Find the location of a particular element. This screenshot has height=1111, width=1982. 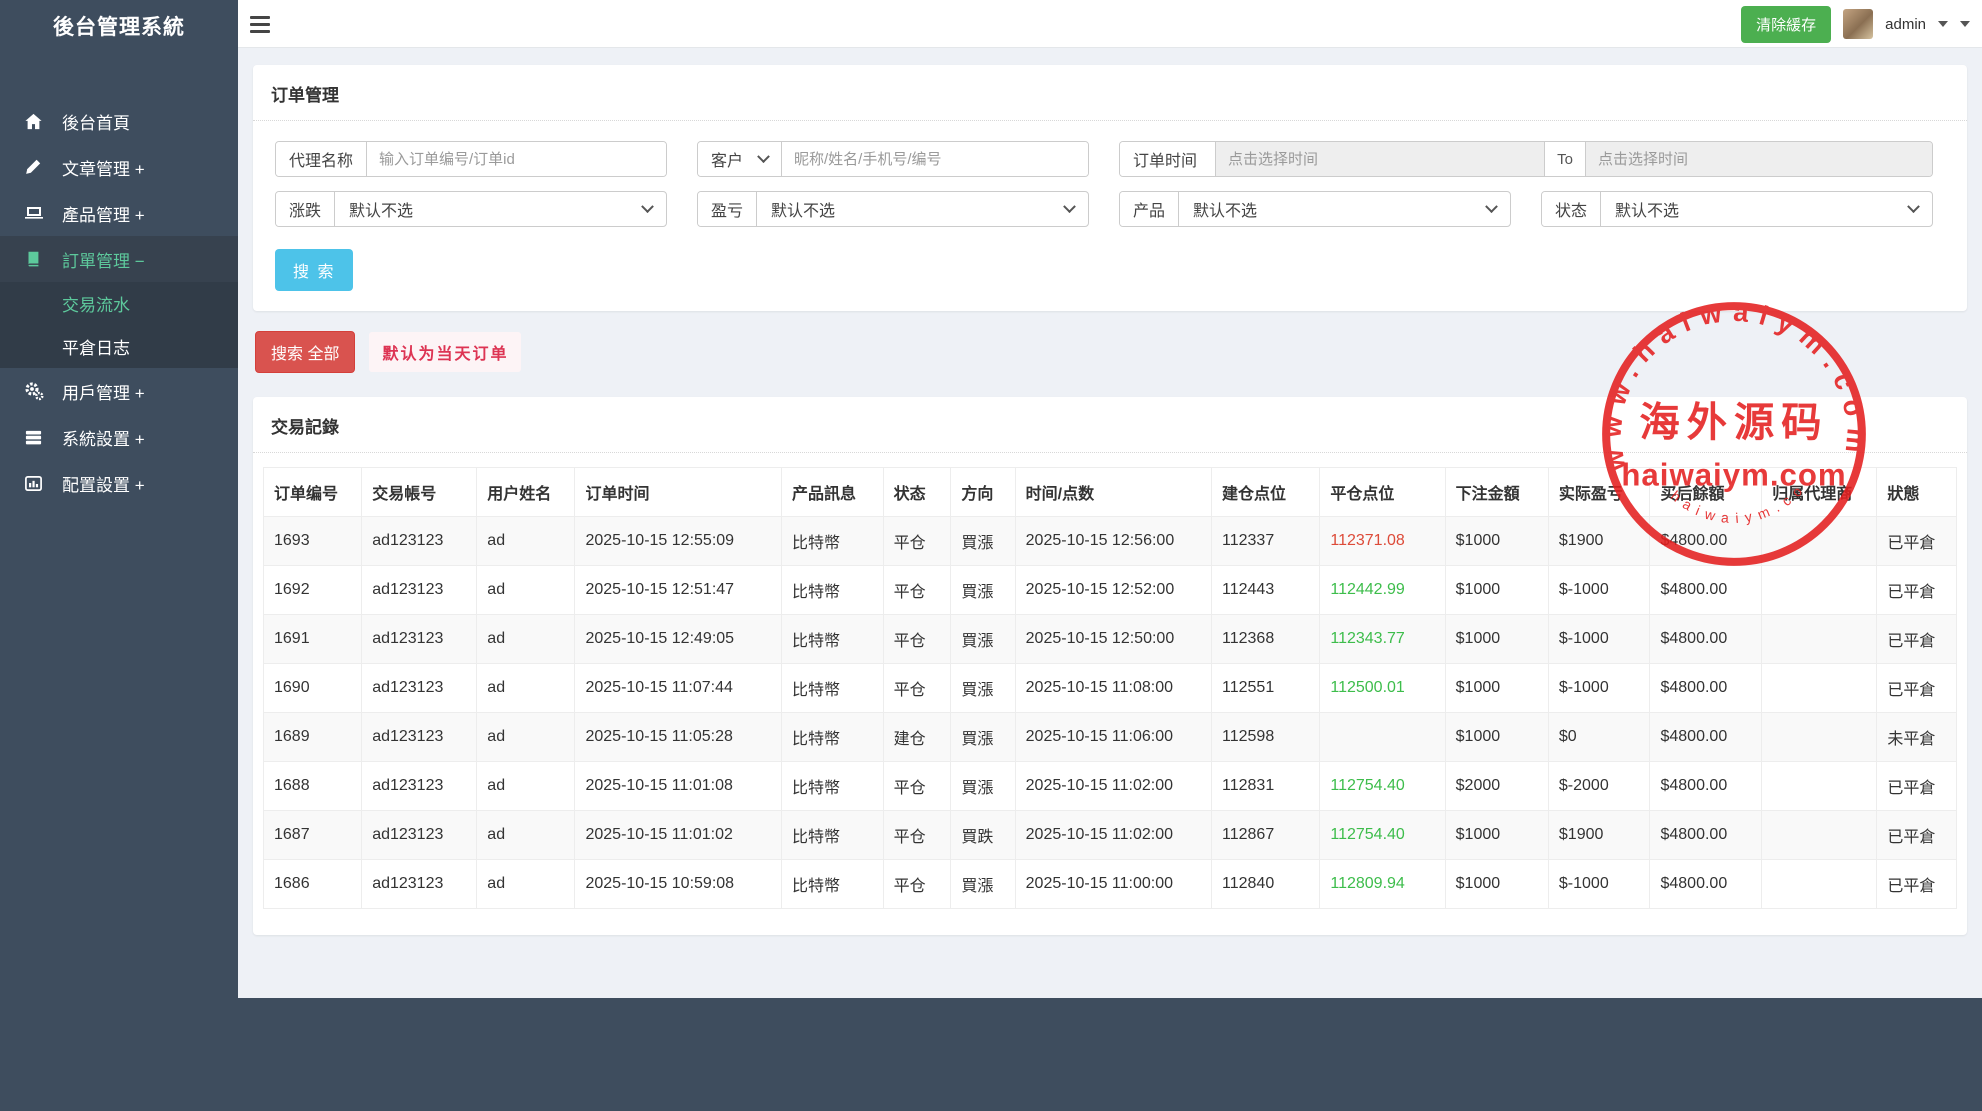

pencil-icon is located at coordinates (36, 167).